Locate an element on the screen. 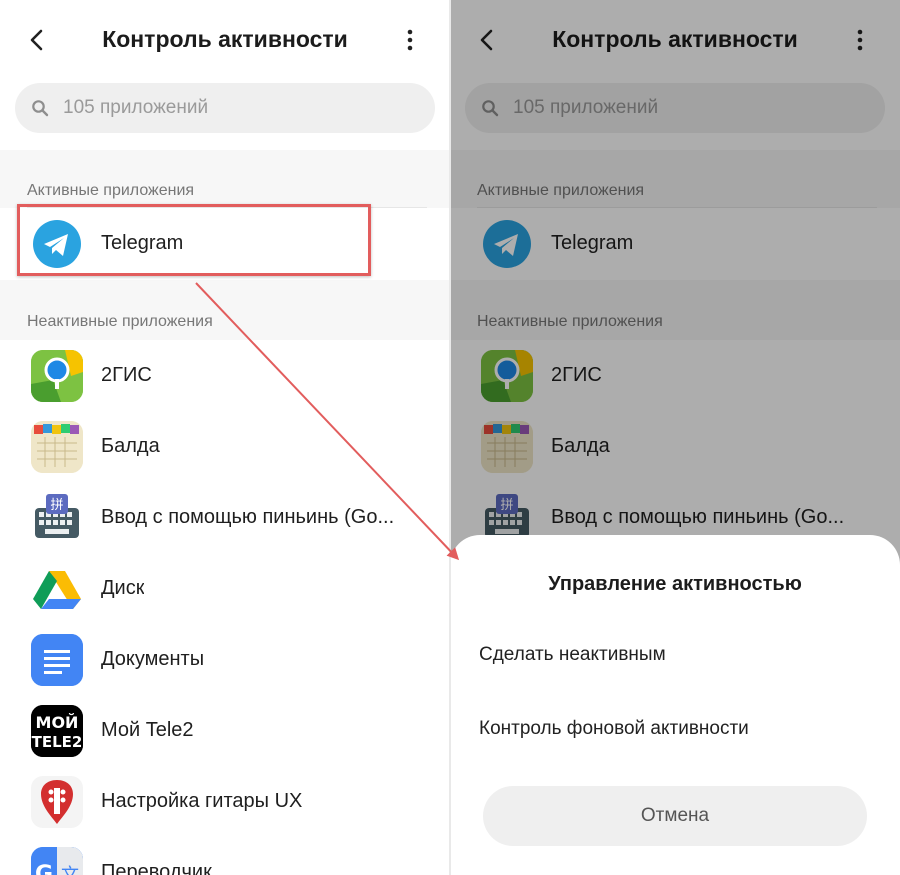  cancel-button: Отмена is located at coordinates (675, 816).